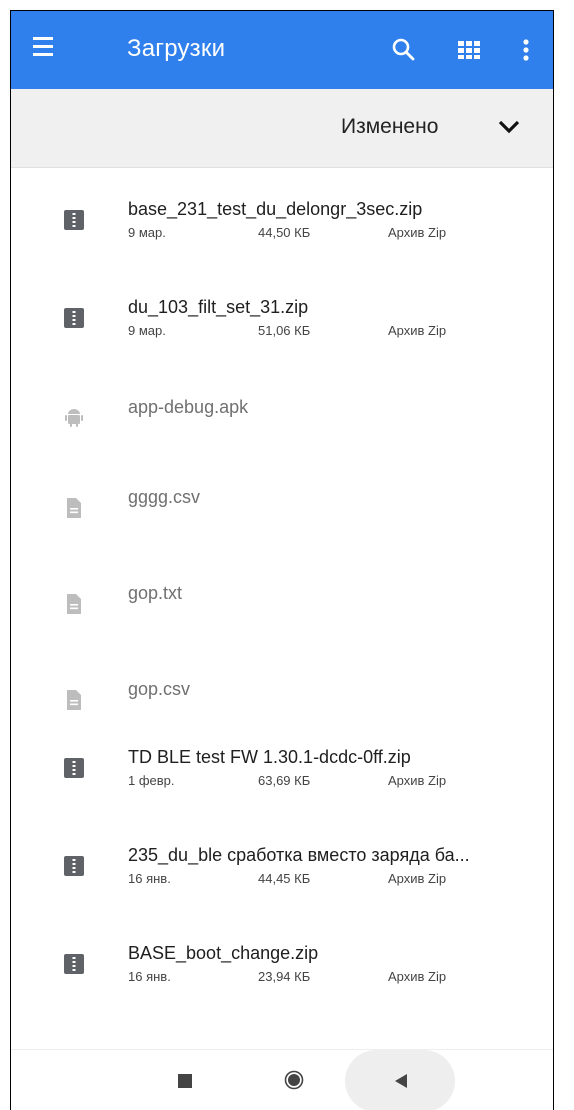  I want to click on file-size: 51,06 КБ, so click(284, 330).